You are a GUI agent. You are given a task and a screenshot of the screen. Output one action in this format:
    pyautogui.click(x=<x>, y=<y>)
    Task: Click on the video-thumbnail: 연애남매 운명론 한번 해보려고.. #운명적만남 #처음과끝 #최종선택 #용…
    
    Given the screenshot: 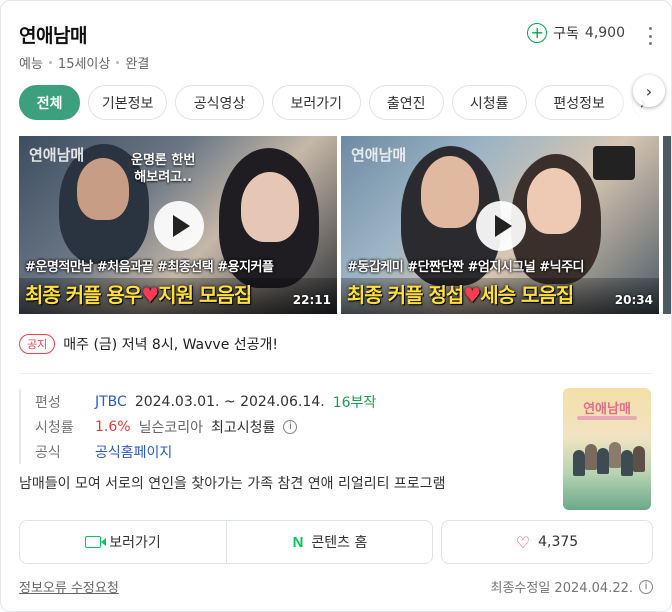 What is the action you would take?
    pyautogui.click(x=178, y=225)
    